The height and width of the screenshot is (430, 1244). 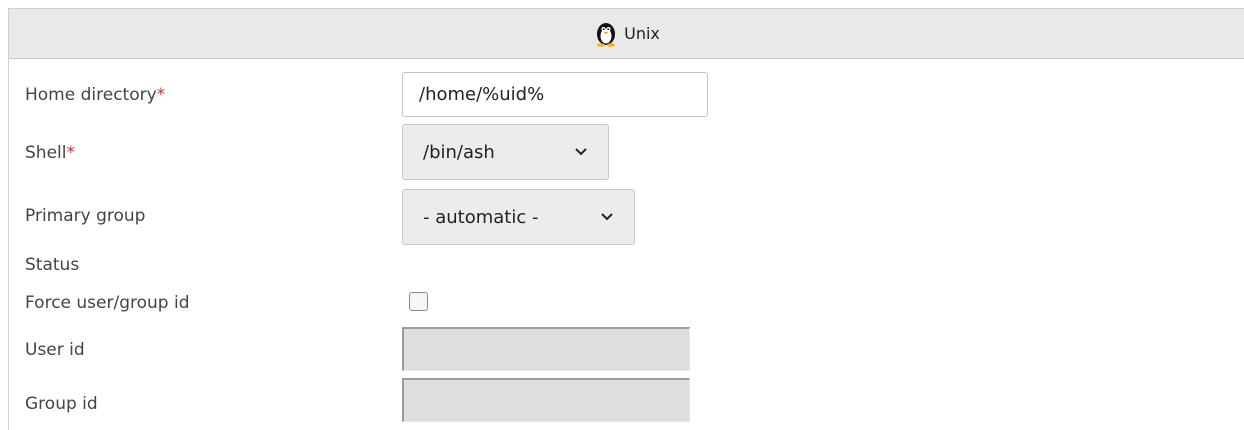 I want to click on panel-title: Unix, so click(x=642, y=33).